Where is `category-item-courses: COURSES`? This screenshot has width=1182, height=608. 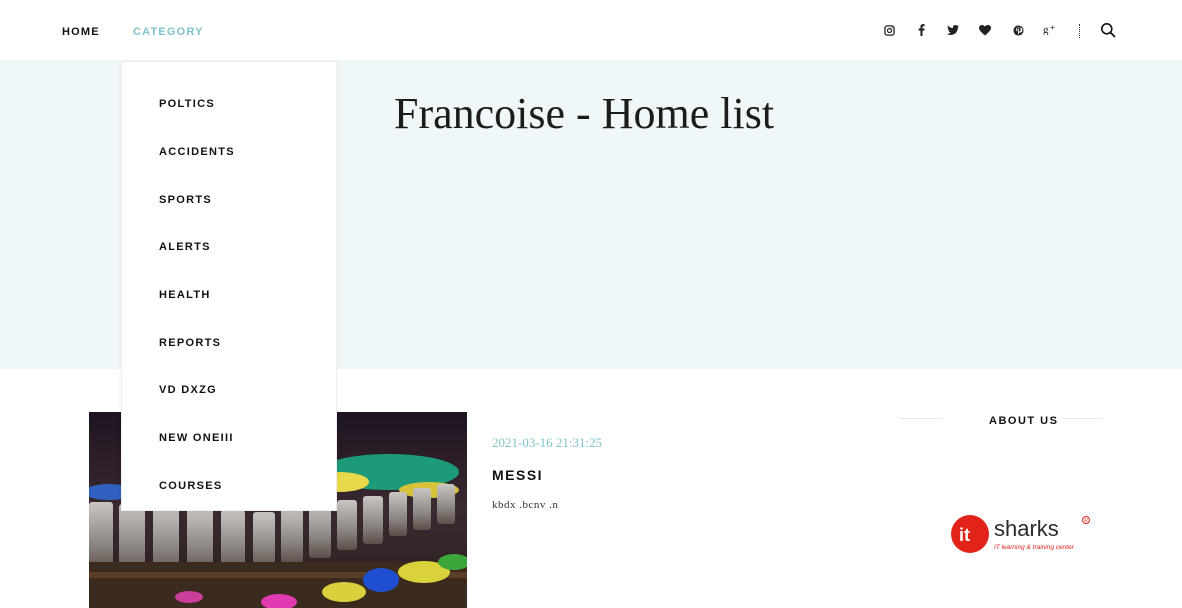
category-item-courses: COURSES is located at coordinates (191, 486).